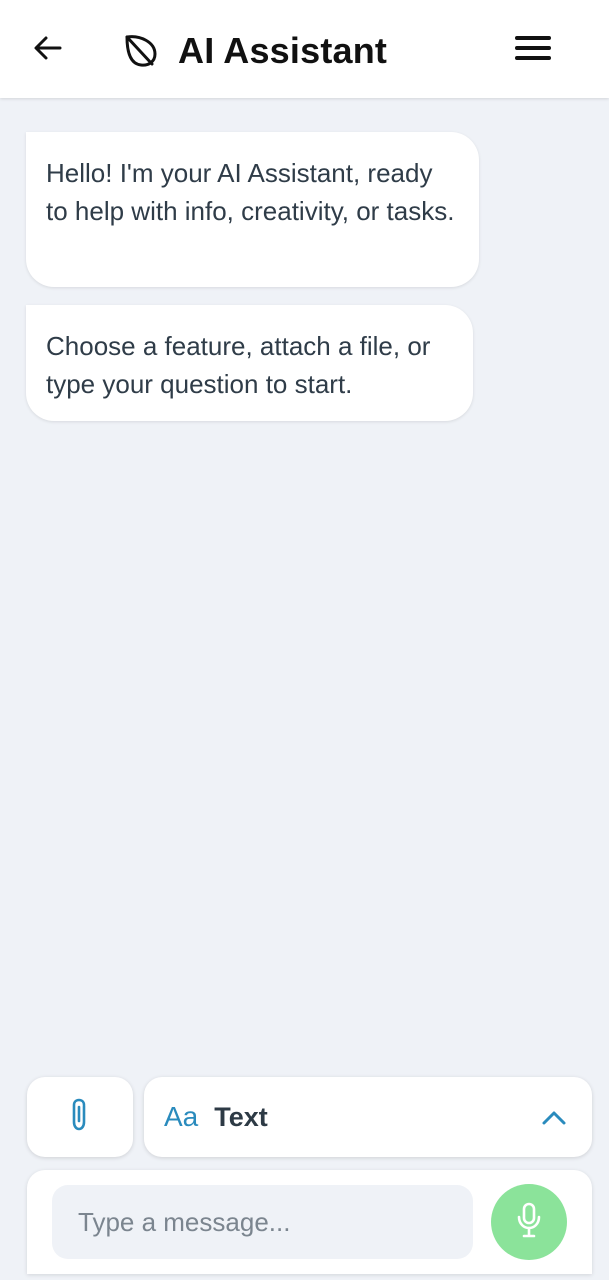 The image size is (609, 1280). I want to click on header-title-group: AI Assistant, so click(254, 51).